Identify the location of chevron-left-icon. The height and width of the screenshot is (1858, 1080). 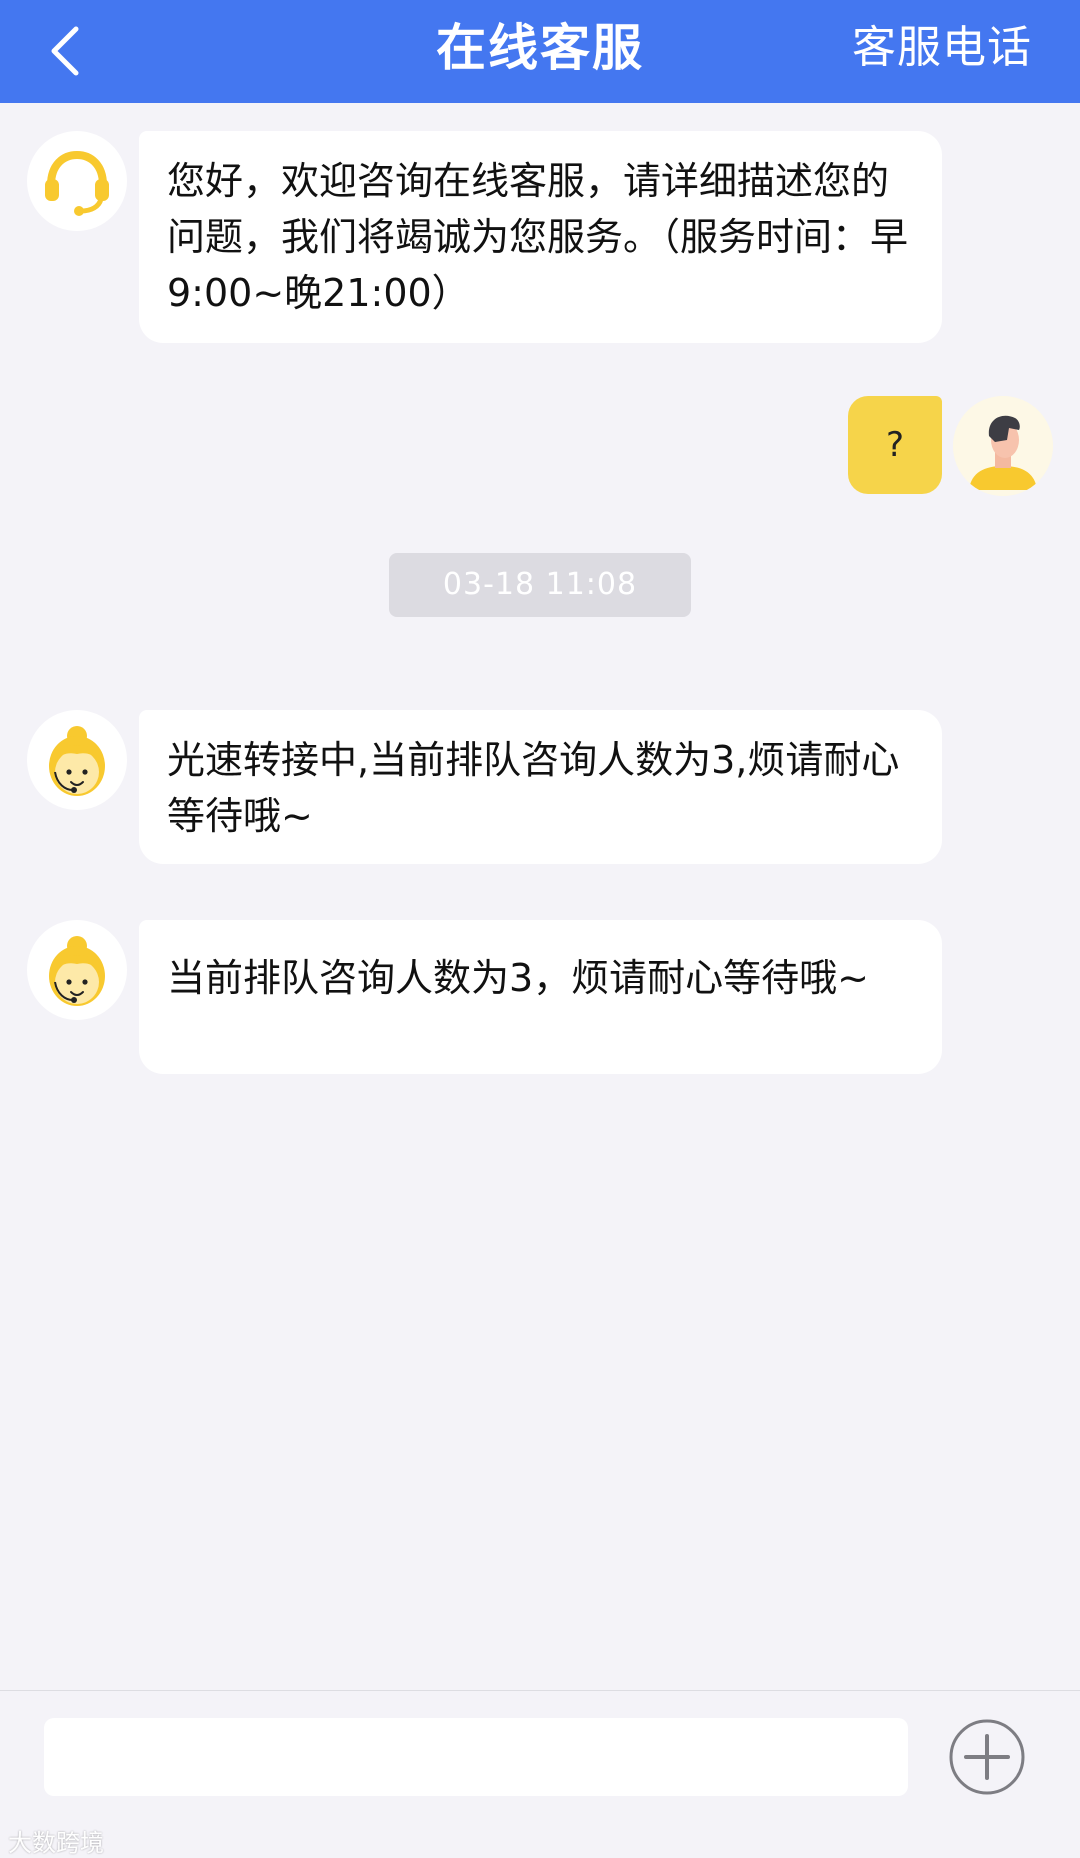
(65, 51).